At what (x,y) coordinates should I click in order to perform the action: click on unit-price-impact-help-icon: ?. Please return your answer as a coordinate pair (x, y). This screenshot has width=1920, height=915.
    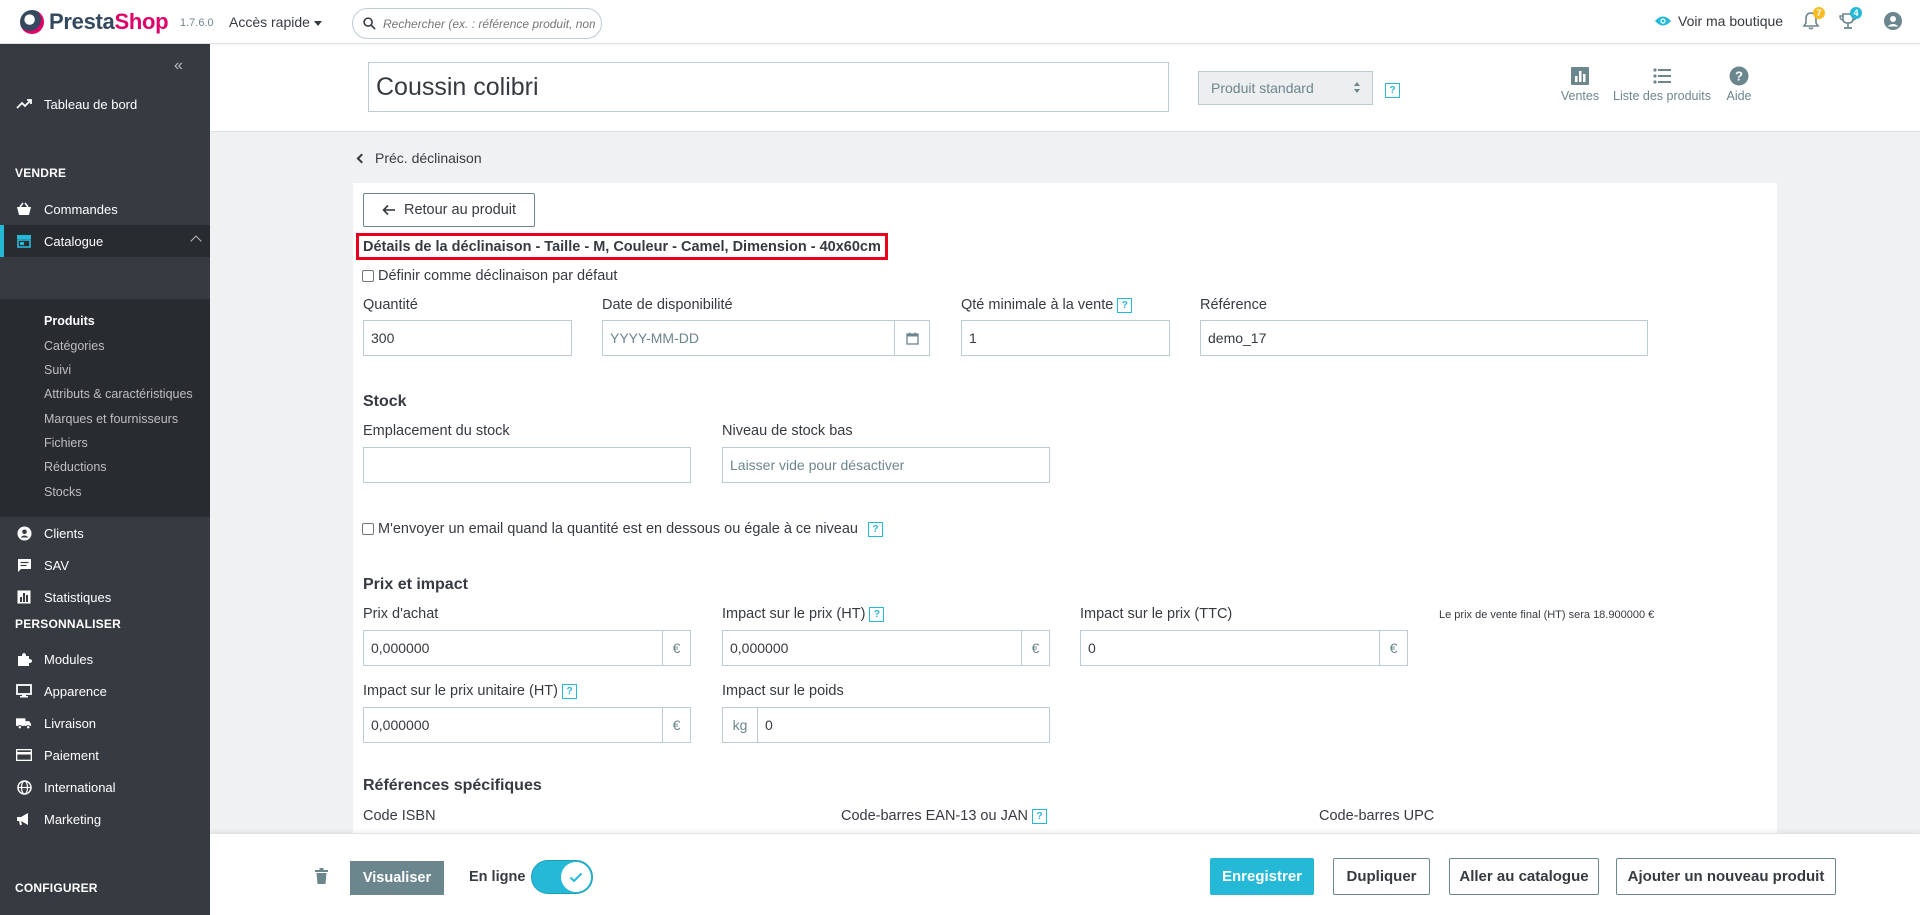
    Looking at the image, I should click on (570, 691).